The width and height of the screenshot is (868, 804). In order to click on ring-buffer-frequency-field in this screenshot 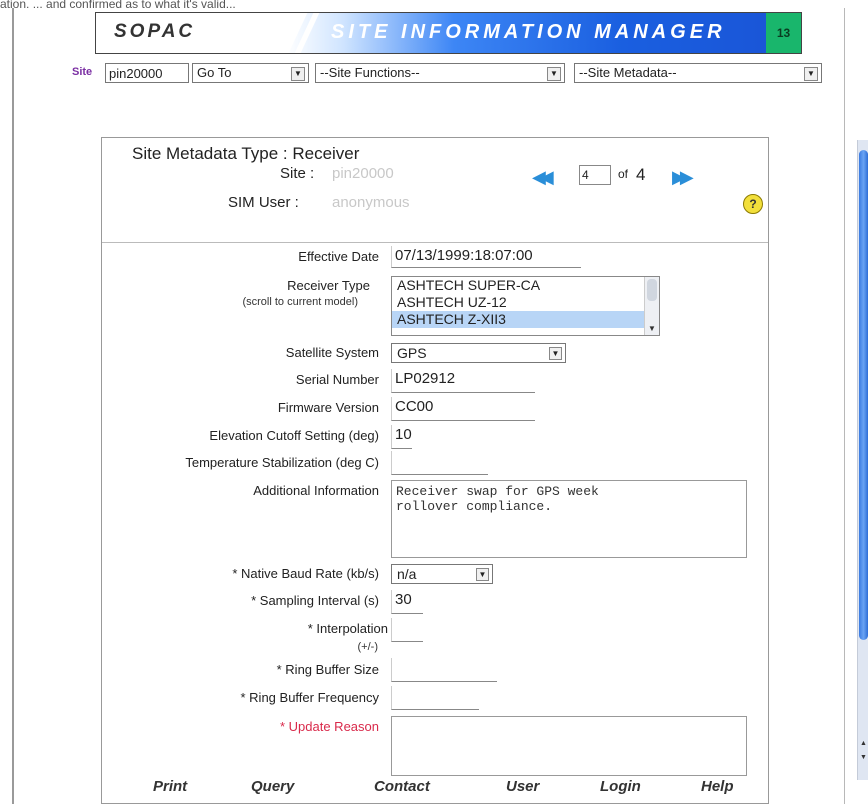, I will do `click(435, 698)`.